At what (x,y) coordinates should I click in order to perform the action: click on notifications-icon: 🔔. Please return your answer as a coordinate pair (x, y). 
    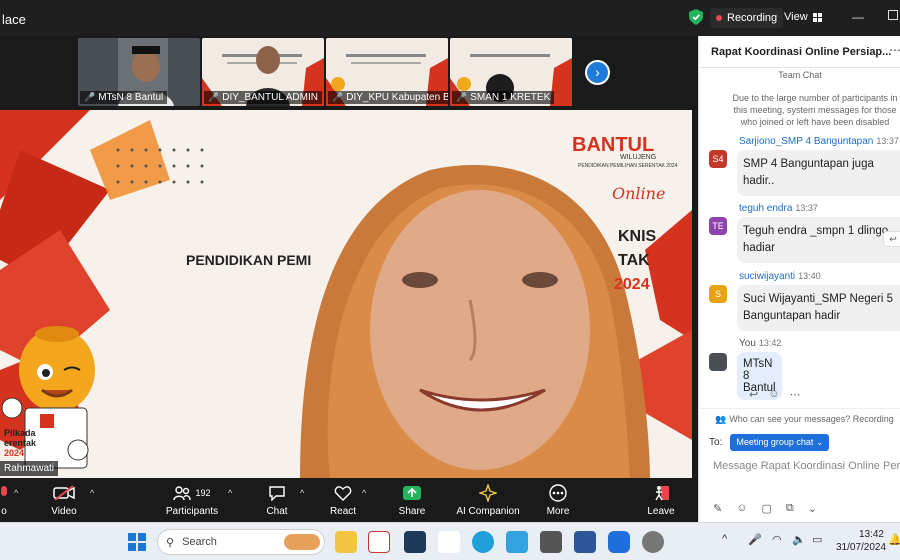
    Looking at the image, I should click on (894, 539).